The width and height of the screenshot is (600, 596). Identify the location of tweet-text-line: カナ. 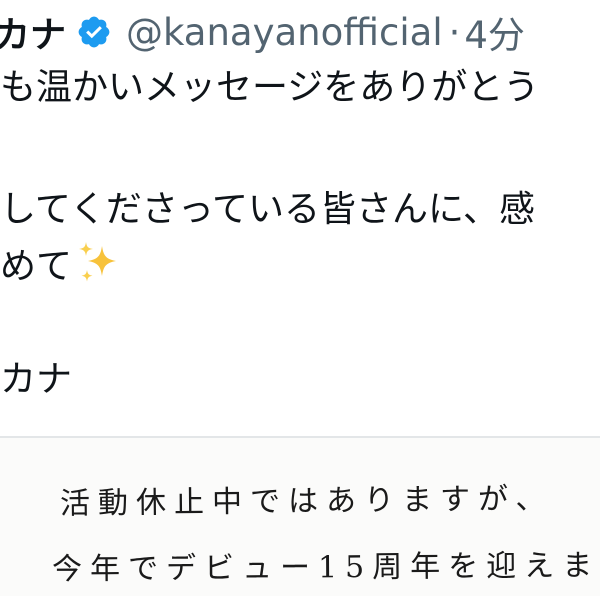
(36, 379).